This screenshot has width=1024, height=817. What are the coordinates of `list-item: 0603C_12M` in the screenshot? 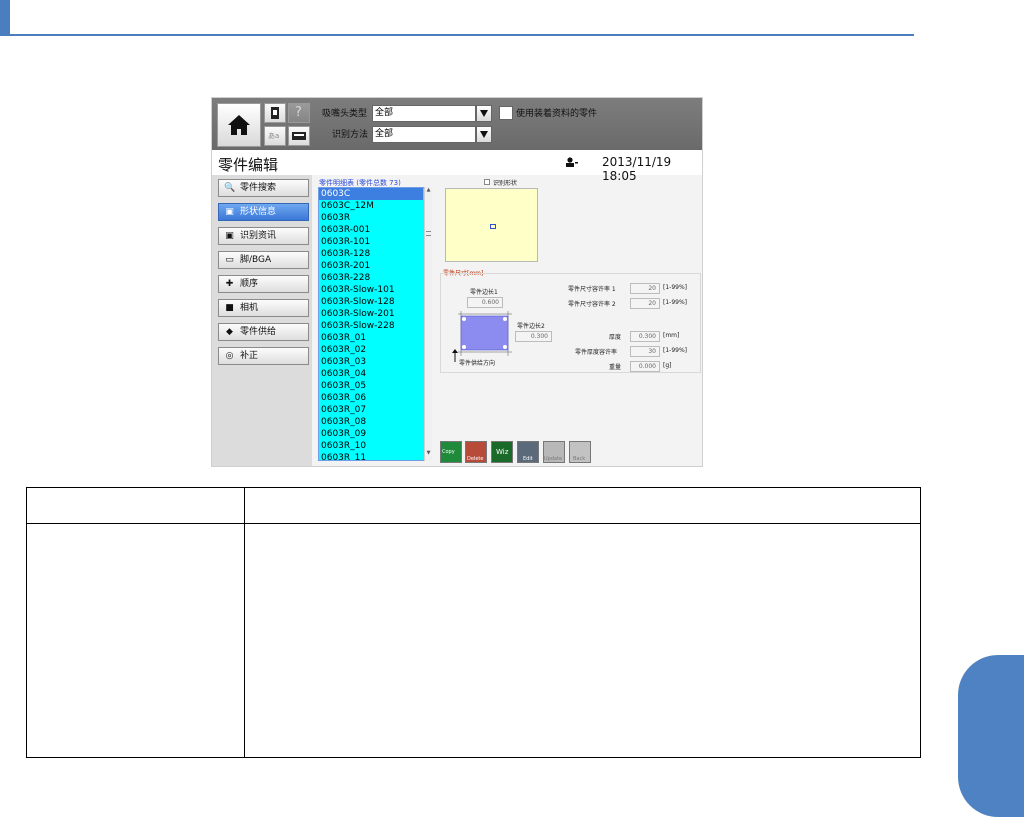 It's located at (347, 206).